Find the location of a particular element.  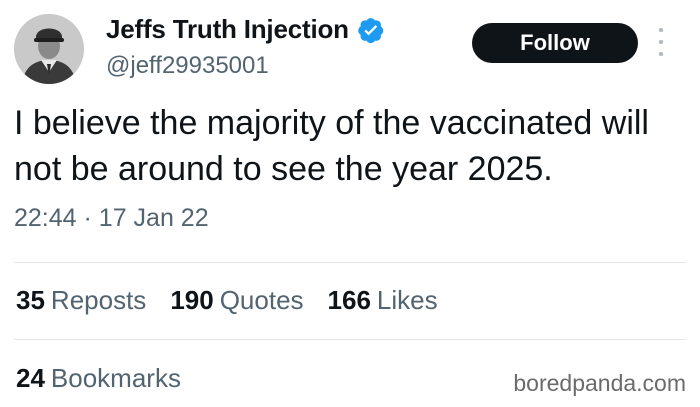

likes-stat: 166 Likes is located at coordinates (383, 300).